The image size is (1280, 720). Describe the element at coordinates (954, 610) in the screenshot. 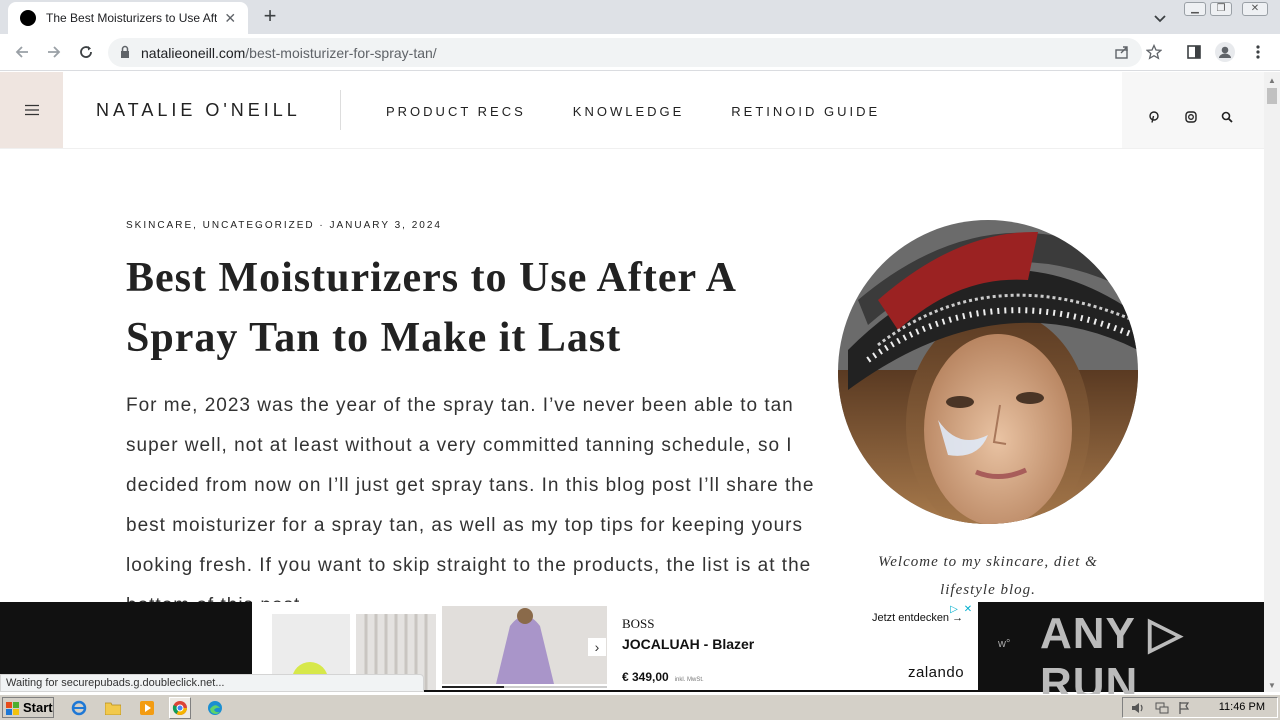

I see `ad-choices-icon: ▷` at that location.